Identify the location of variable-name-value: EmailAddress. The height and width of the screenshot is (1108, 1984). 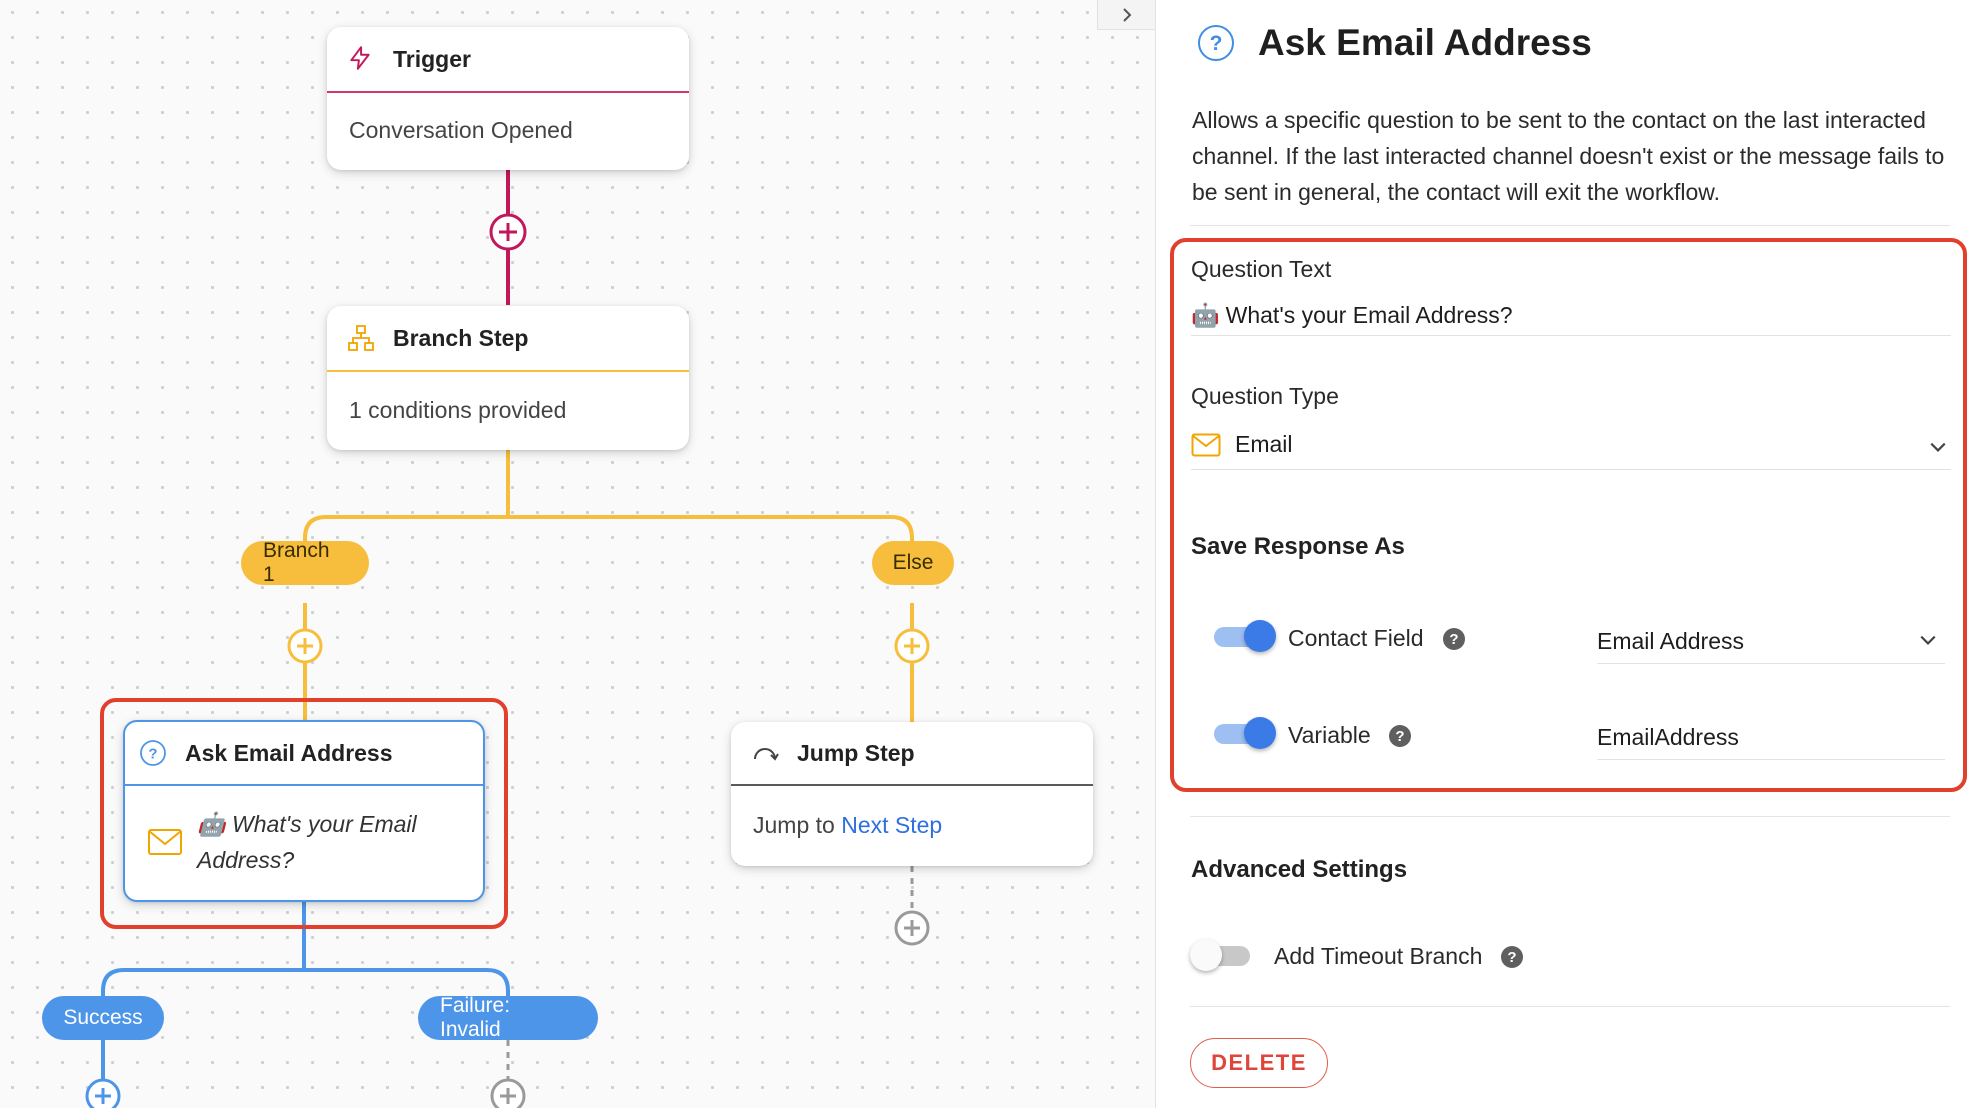
(1668, 737).